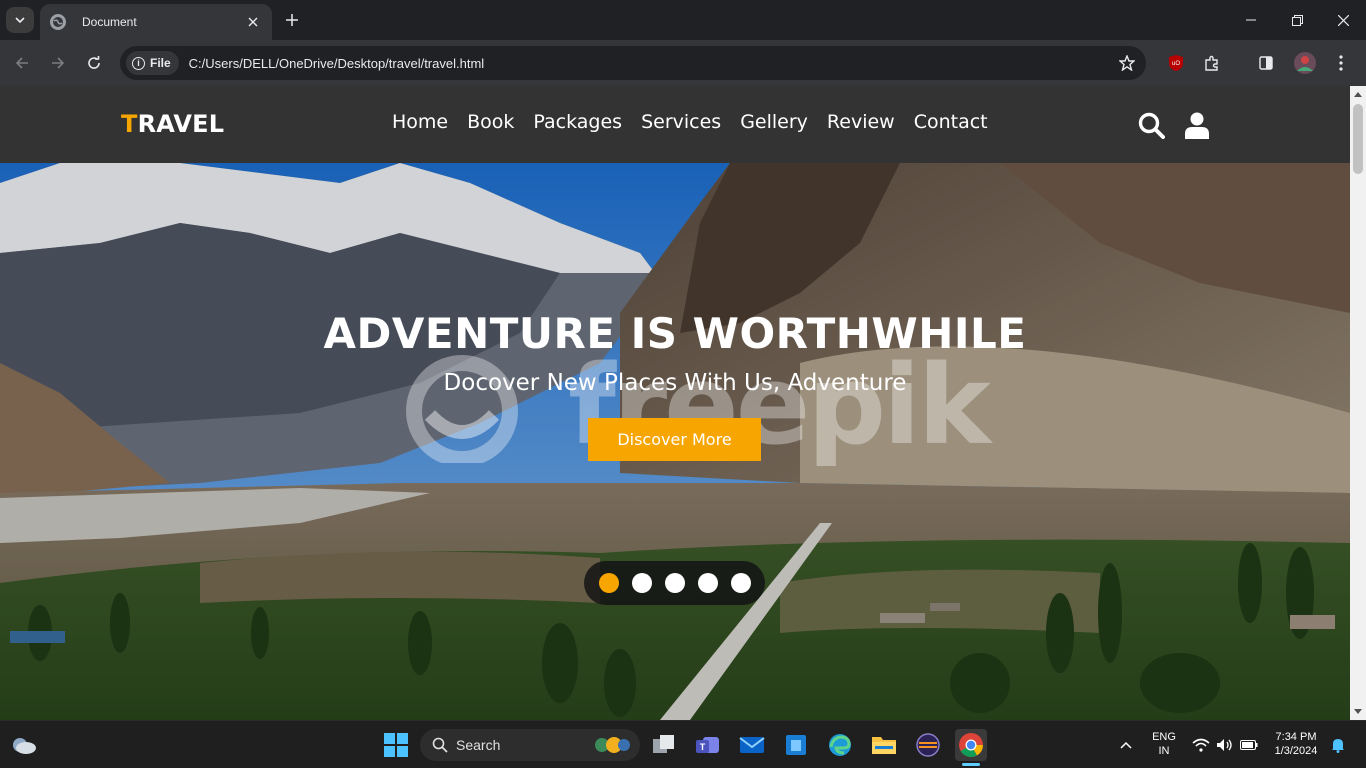 The width and height of the screenshot is (1366, 768). I want to click on site-info-chip: i File, so click(152, 63).